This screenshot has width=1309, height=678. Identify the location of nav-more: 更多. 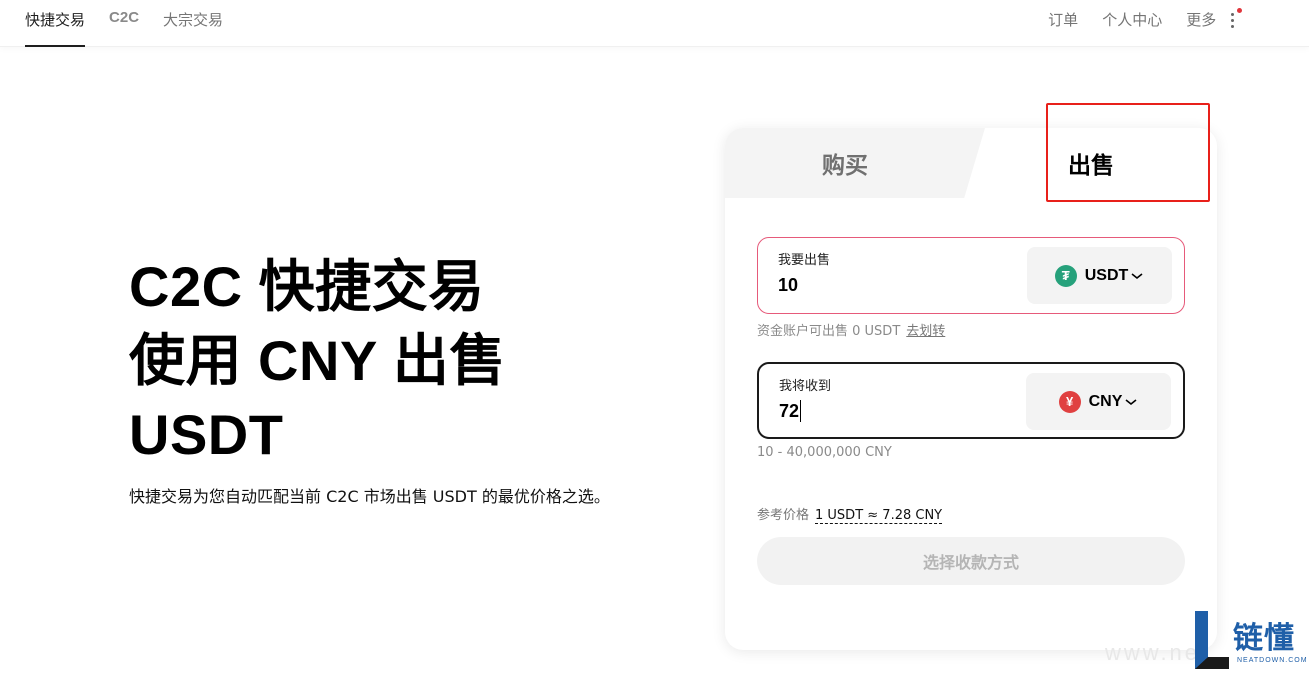
(1214, 19).